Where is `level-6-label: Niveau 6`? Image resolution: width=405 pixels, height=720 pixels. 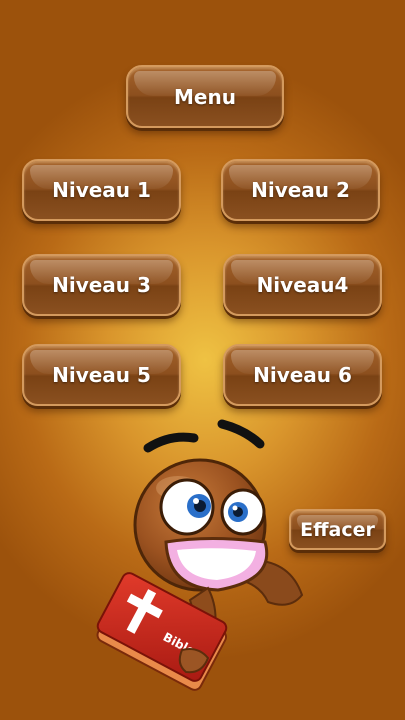
level-6-label: Niveau 6 is located at coordinates (302, 375).